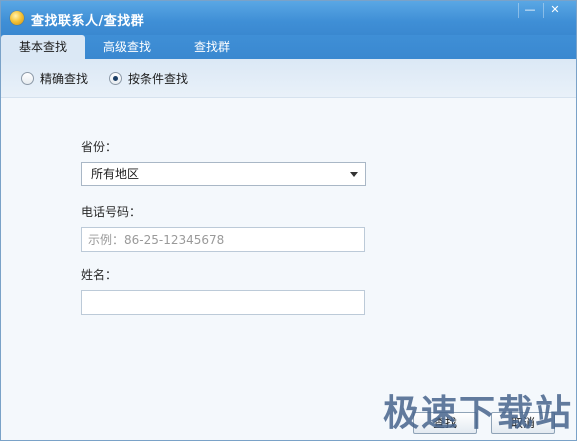 This screenshot has width=577, height=441. What do you see at coordinates (99, 275) in the screenshot?
I see `name-label: 姓名：` at bounding box center [99, 275].